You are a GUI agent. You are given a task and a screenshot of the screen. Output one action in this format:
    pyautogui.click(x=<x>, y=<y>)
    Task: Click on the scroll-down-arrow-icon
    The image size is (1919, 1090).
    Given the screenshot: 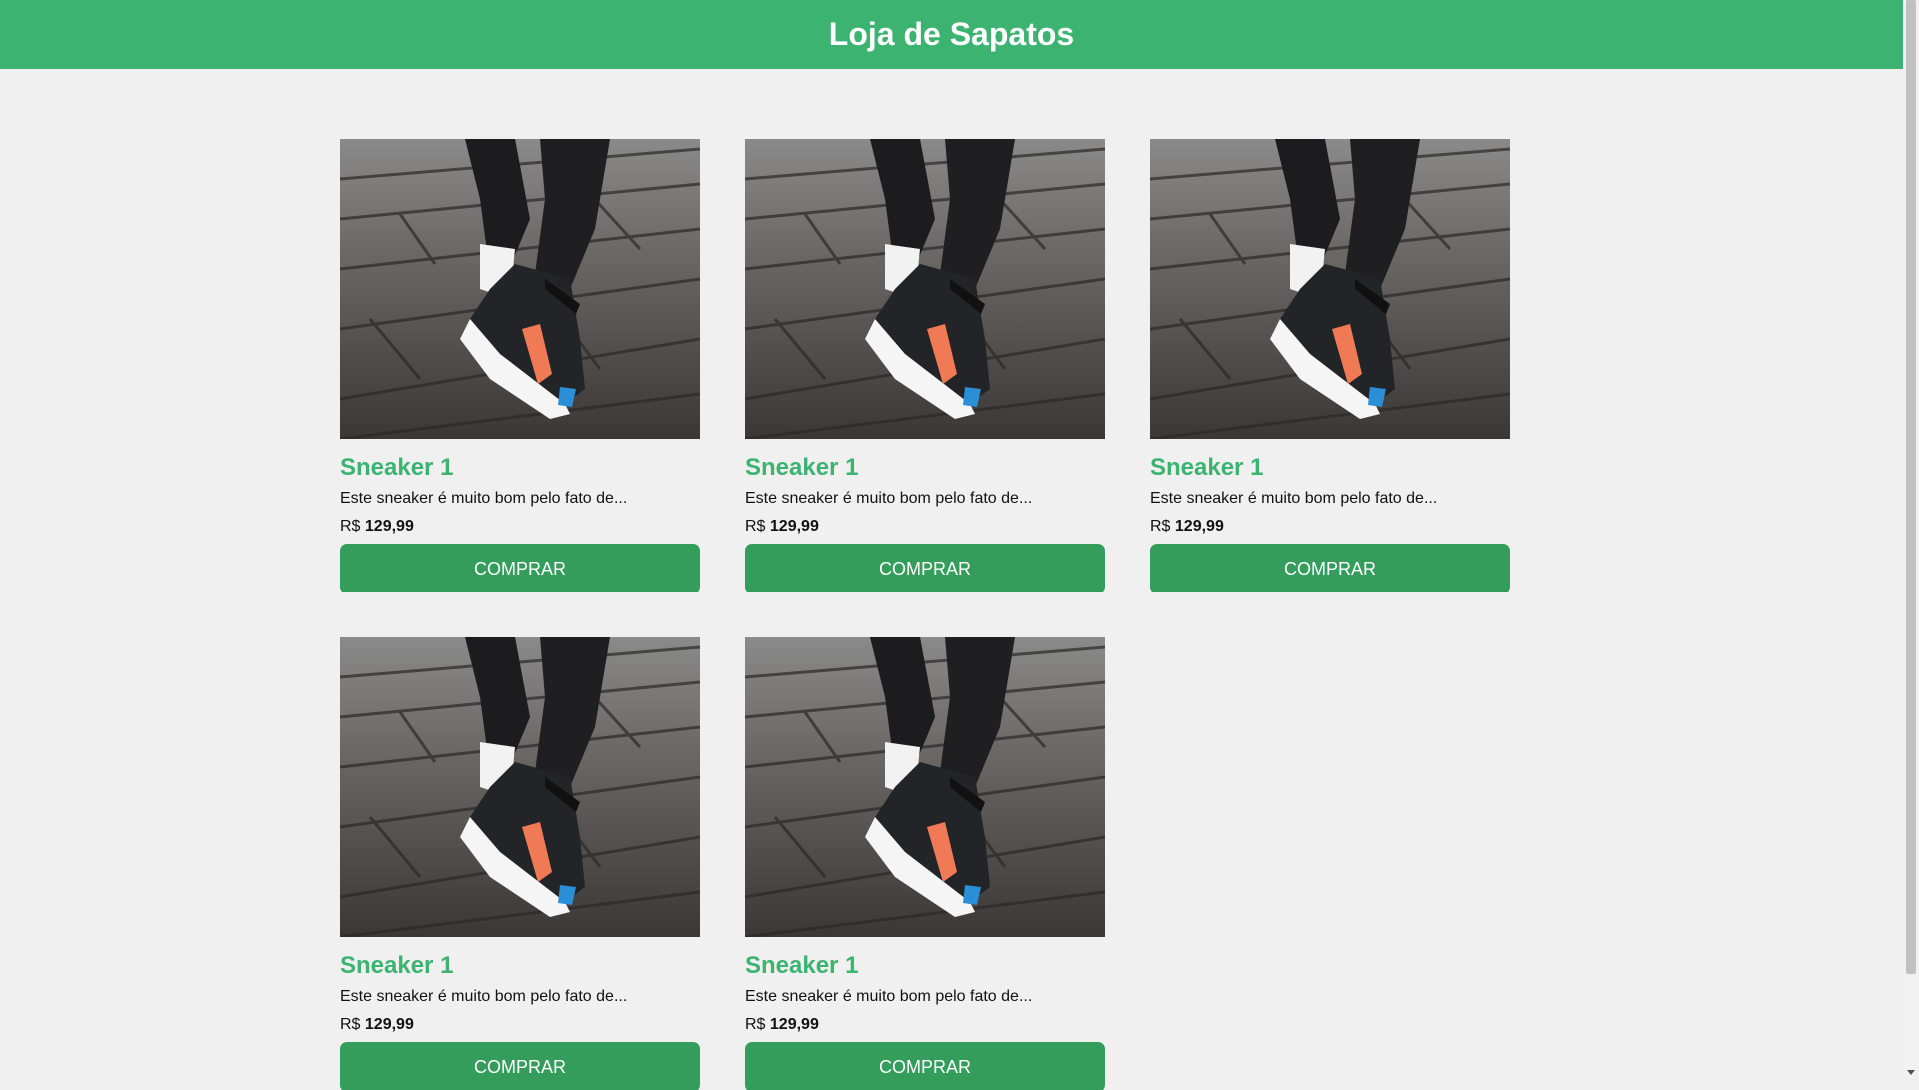 What is the action you would take?
    pyautogui.click(x=1911, y=1072)
    